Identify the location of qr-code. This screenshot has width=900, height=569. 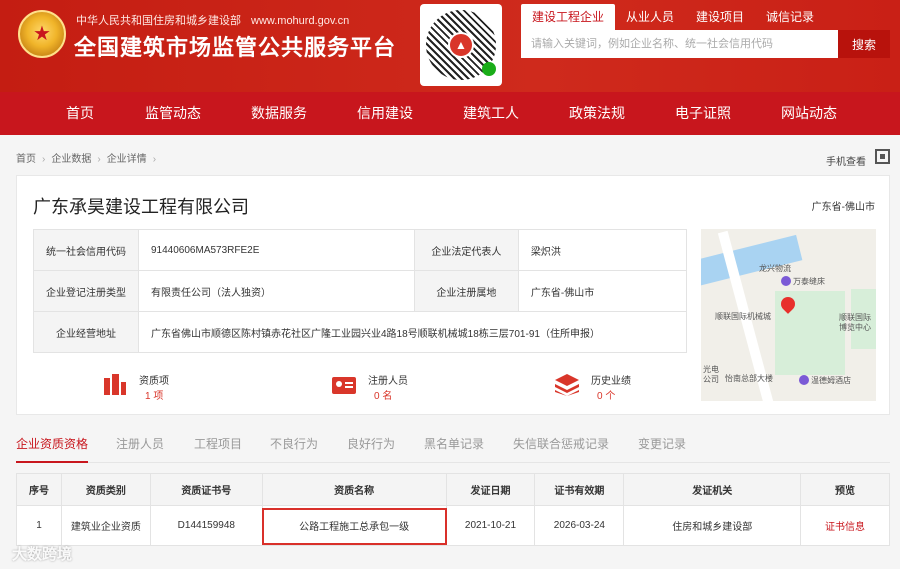
(461, 45).